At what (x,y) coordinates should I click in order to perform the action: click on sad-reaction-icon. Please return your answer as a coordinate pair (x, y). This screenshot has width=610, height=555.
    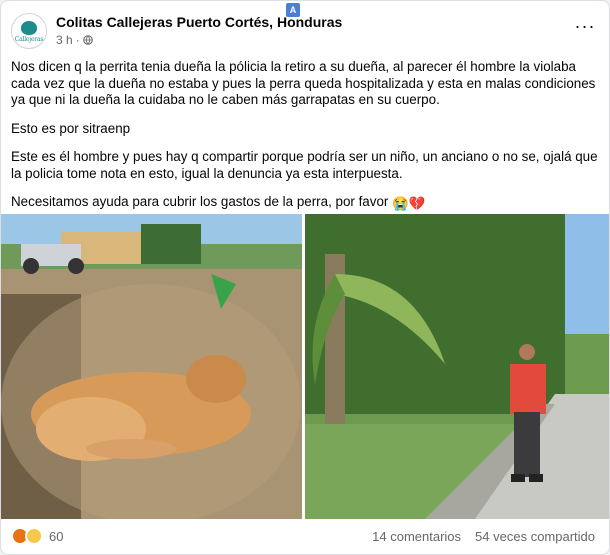
    Looking at the image, I should click on (34, 536).